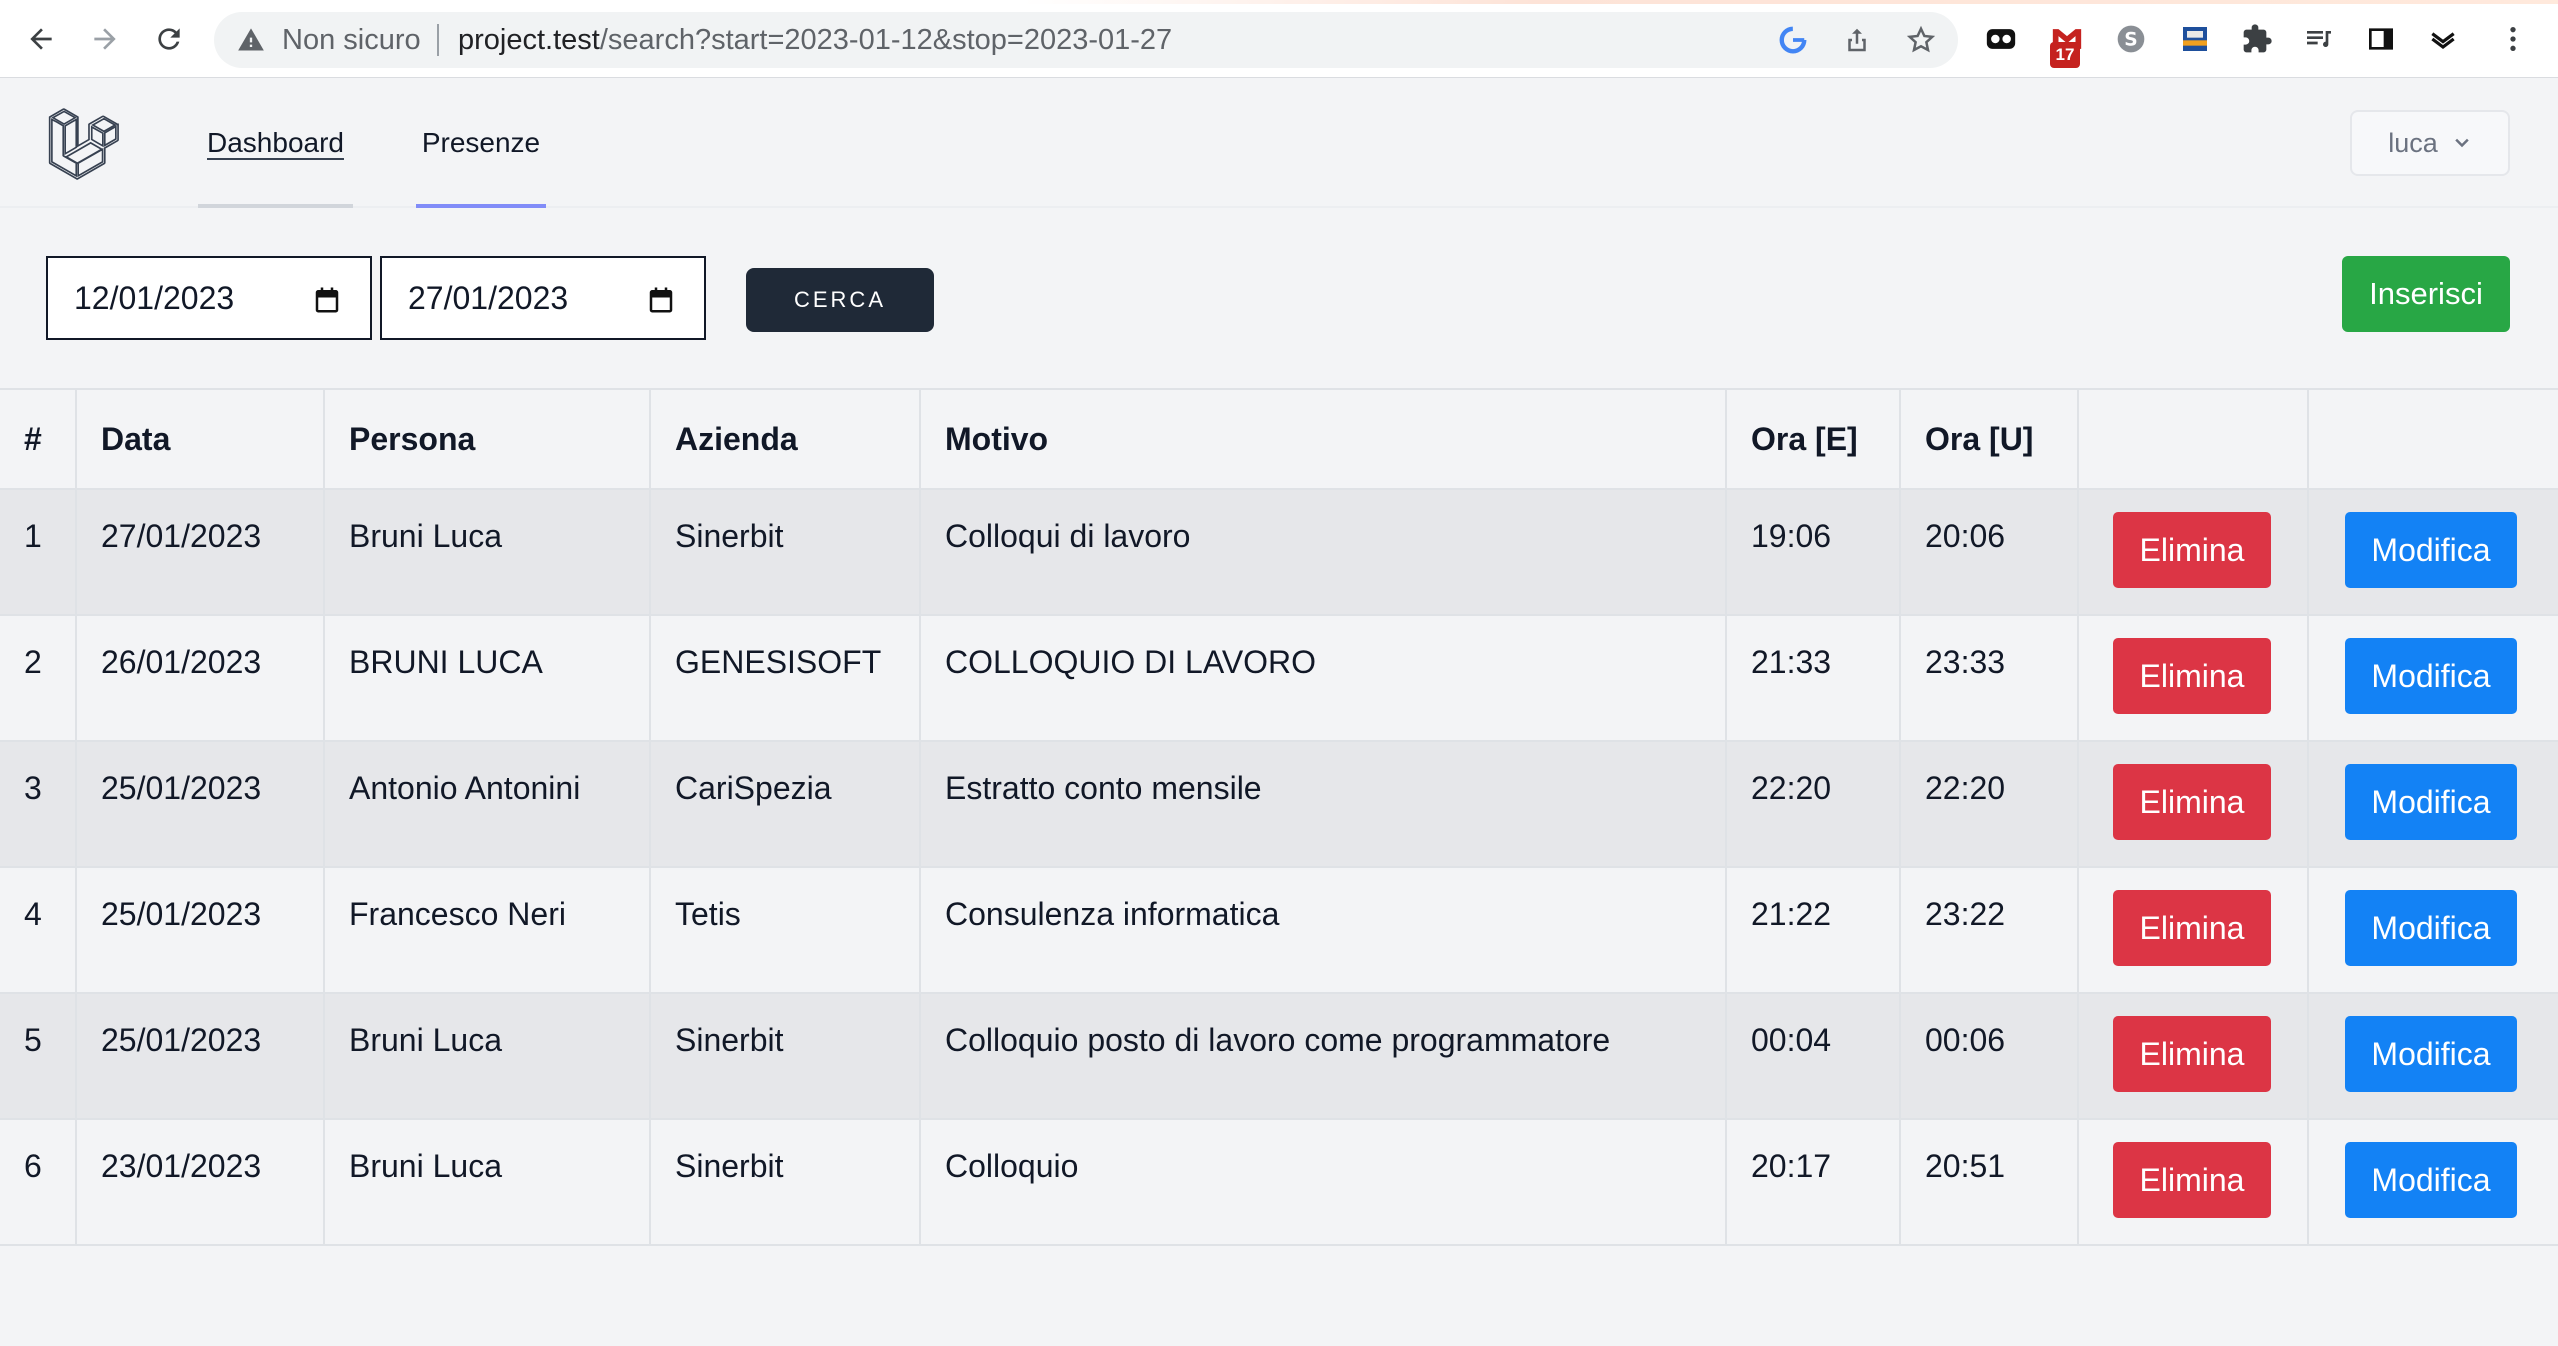  Describe the element at coordinates (200, 439) in the screenshot. I see `column-header-data: Data` at that location.